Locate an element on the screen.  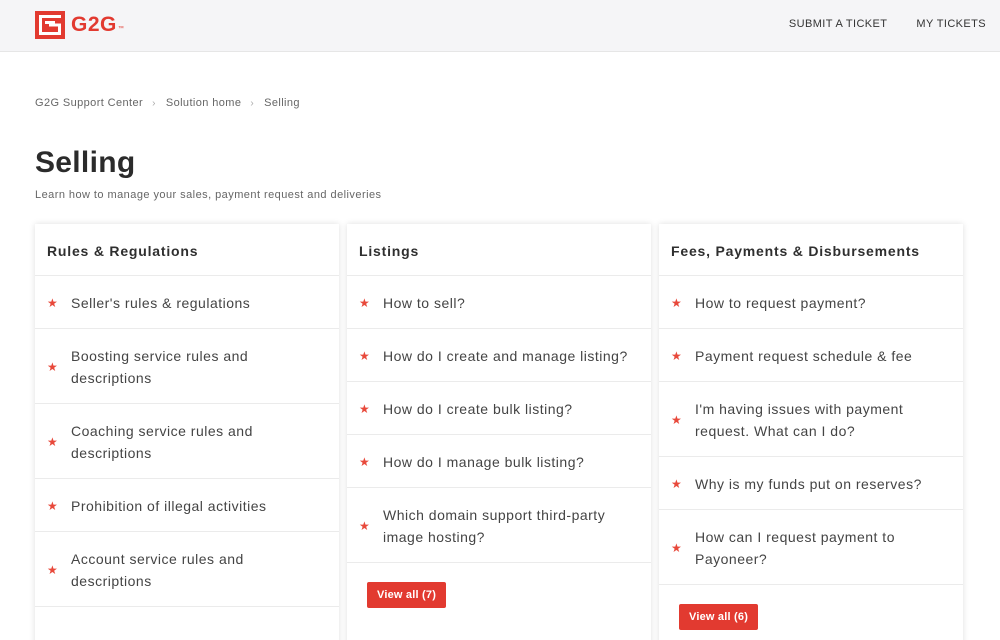
section-title: Listings is located at coordinates (499, 250).